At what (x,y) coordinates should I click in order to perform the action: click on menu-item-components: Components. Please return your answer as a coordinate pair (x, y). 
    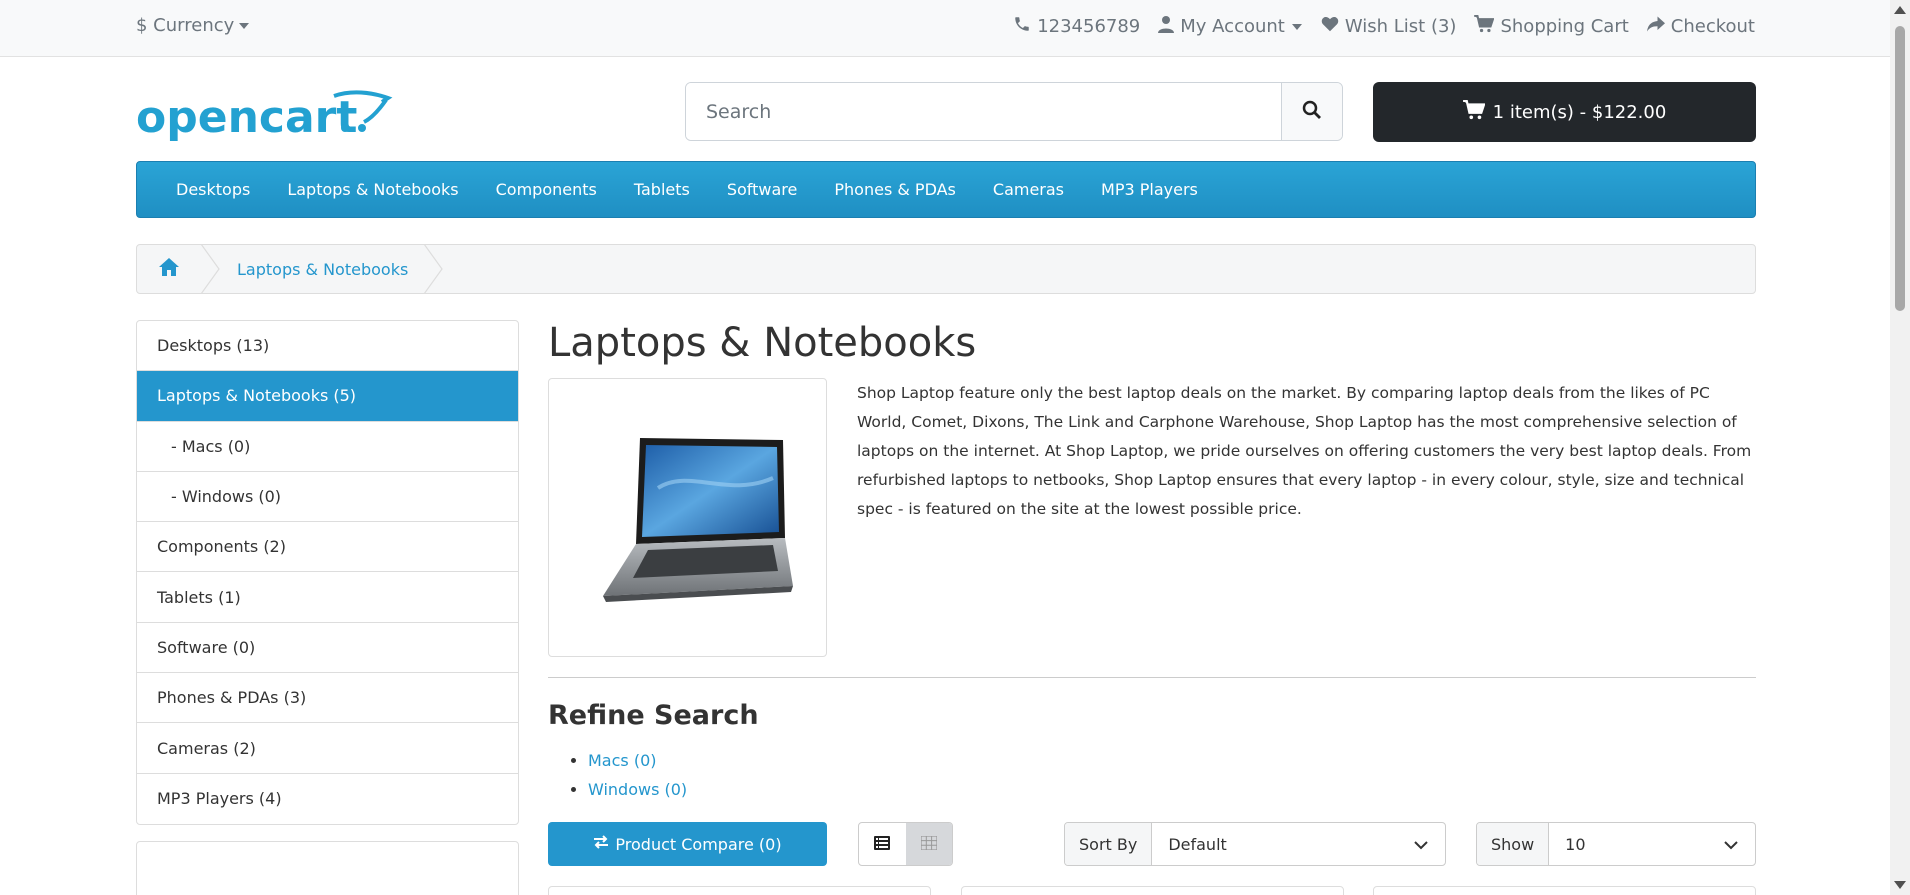
    Looking at the image, I should click on (546, 189).